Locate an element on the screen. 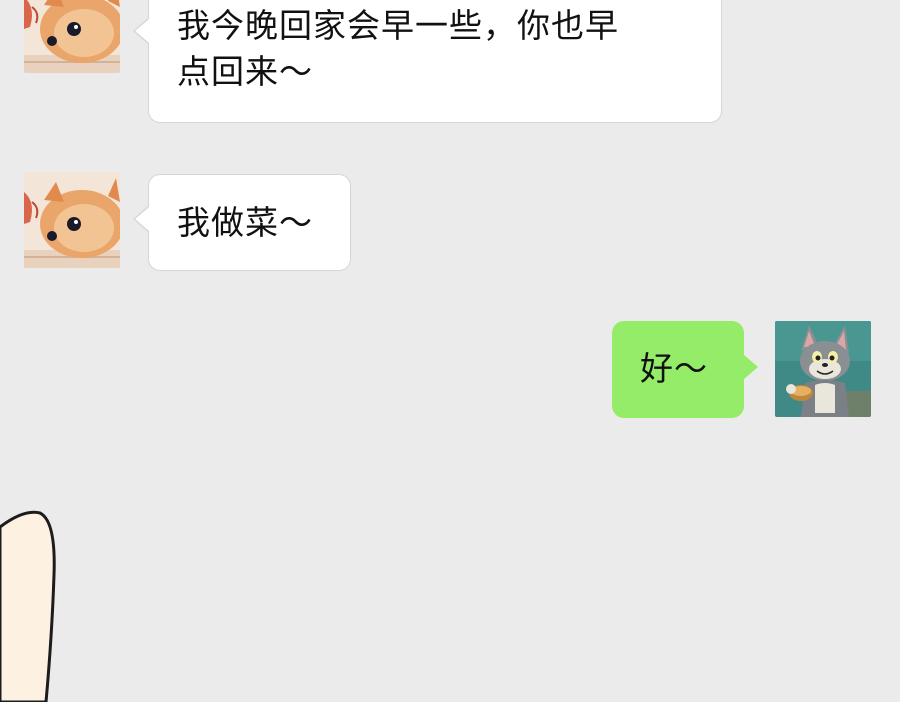 The height and width of the screenshot is (702, 900). tom-cat-avatar-icon is located at coordinates (823, 369).